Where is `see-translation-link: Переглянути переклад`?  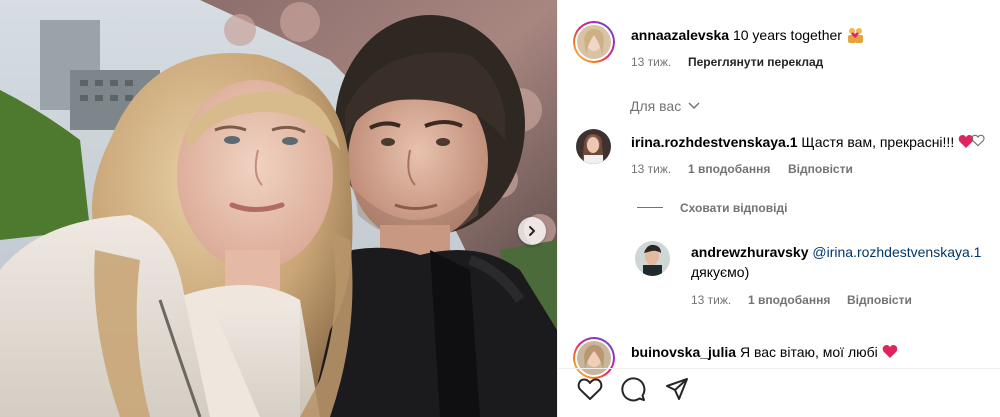 see-translation-link: Переглянути переклад is located at coordinates (755, 62).